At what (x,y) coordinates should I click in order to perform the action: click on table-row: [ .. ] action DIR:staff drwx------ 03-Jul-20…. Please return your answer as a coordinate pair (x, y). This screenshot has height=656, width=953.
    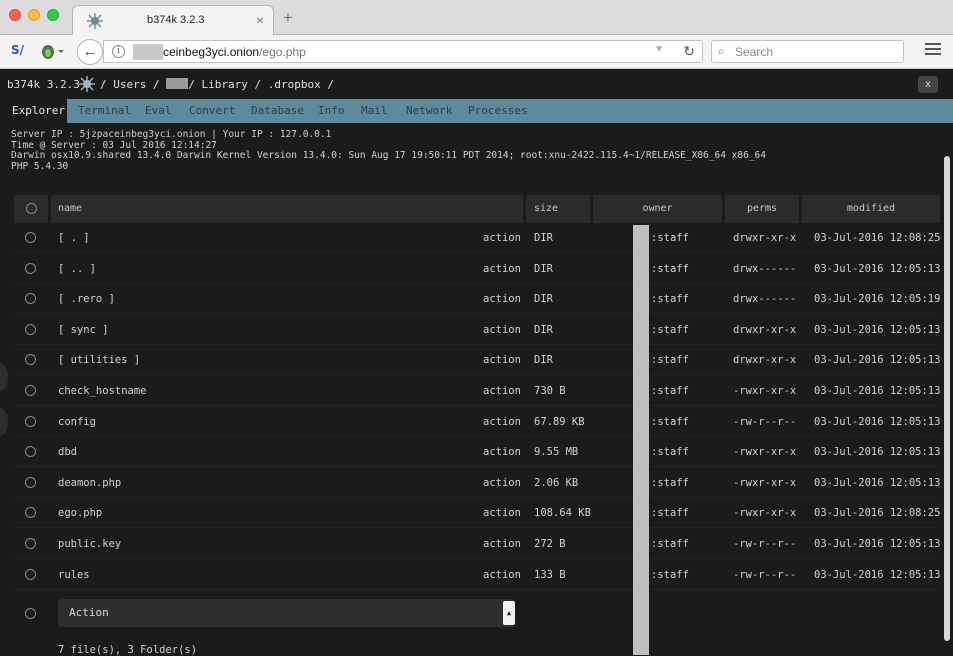
    Looking at the image, I should click on (477, 269).